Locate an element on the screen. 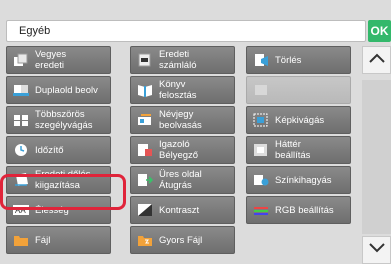  scroll-up-button is located at coordinates (376, 60).